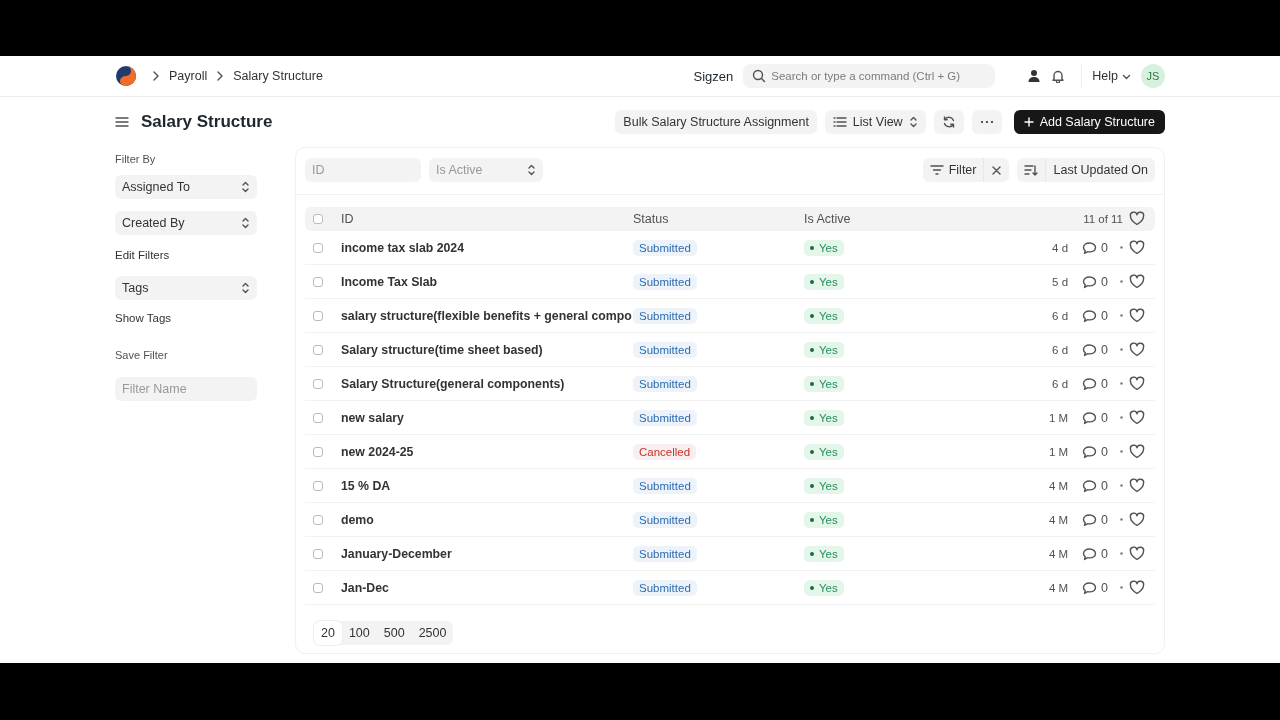 Image resolution: width=1280 pixels, height=720 pixels. What do you see at coordinates (186, 389) in the screenshot?
I see `filter-name-field: Filter Name` at bounding box center [186, 389].